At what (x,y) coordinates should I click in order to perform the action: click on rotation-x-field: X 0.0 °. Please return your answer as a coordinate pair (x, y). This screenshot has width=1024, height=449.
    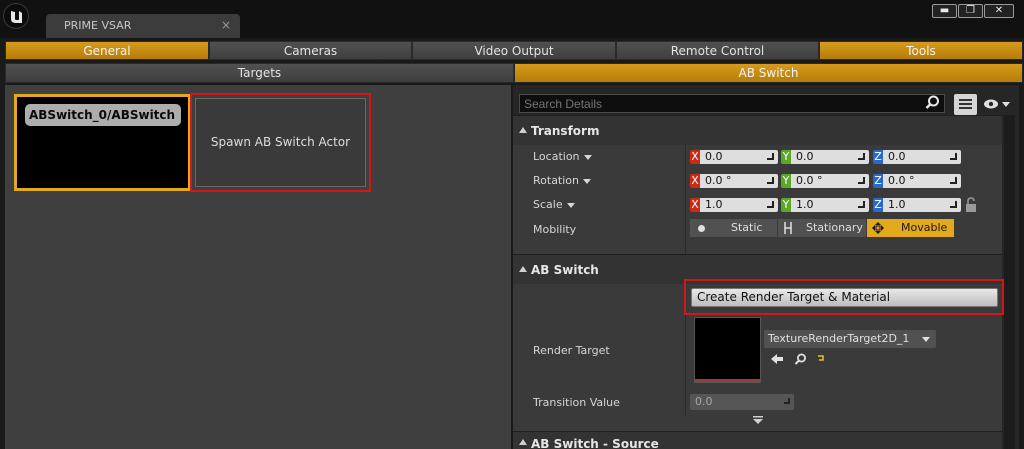
    Looking at the image, I should click on (734, 181).